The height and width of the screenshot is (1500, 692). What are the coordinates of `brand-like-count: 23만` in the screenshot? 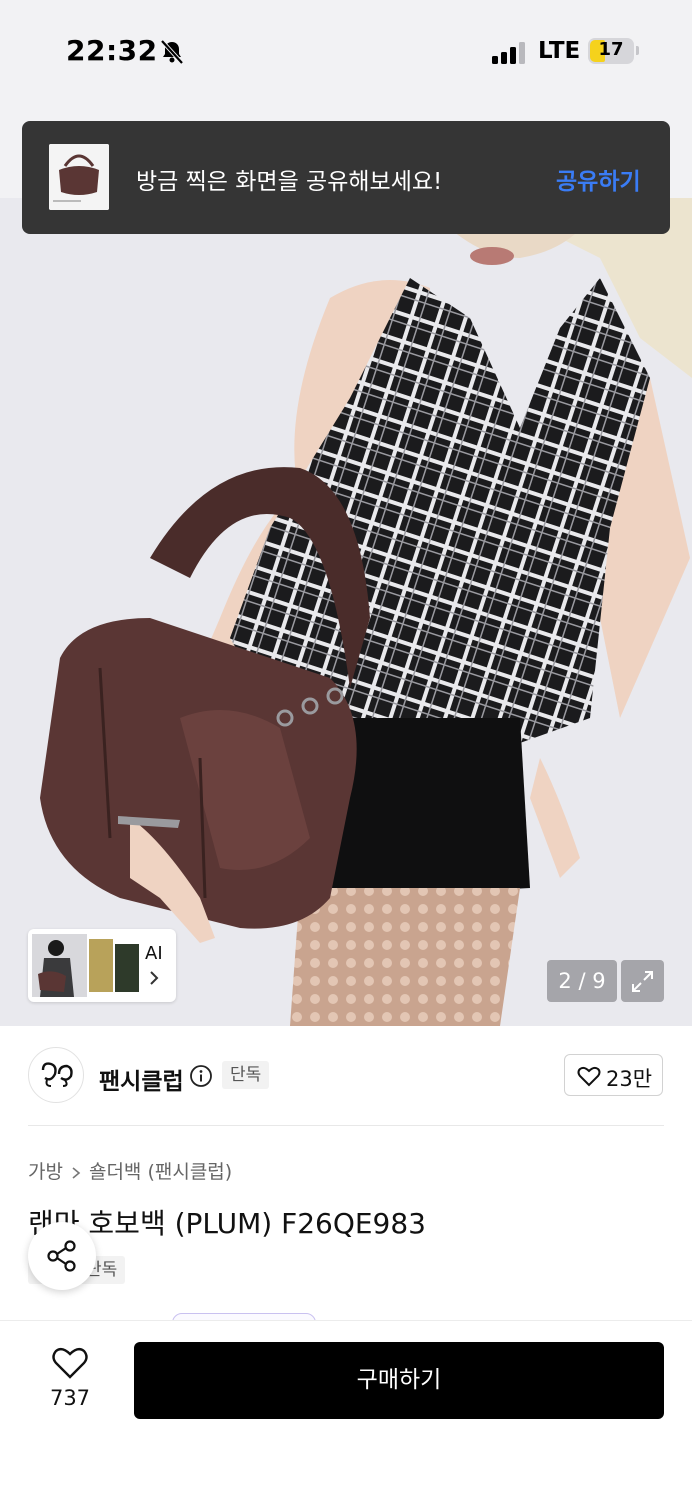 It's located at (629, 1079).